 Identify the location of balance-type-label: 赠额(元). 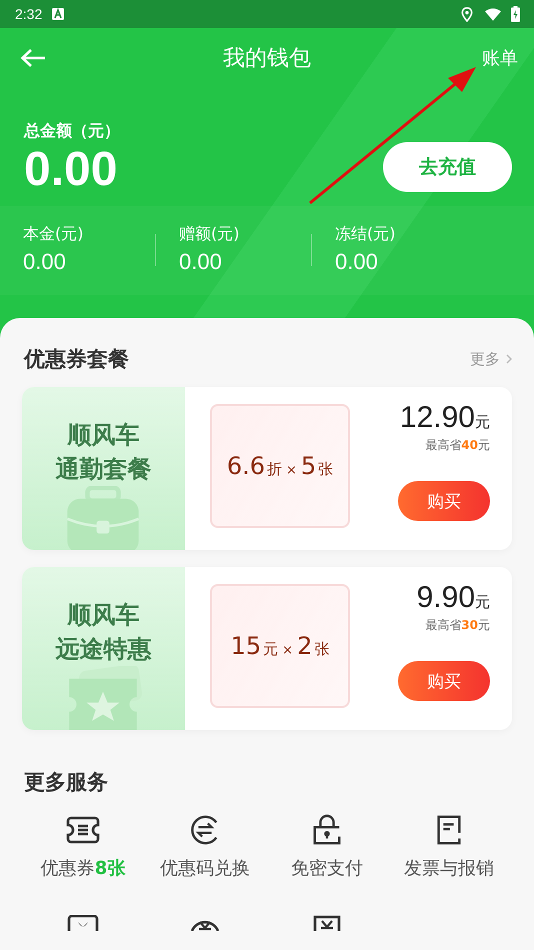
(209, 234).